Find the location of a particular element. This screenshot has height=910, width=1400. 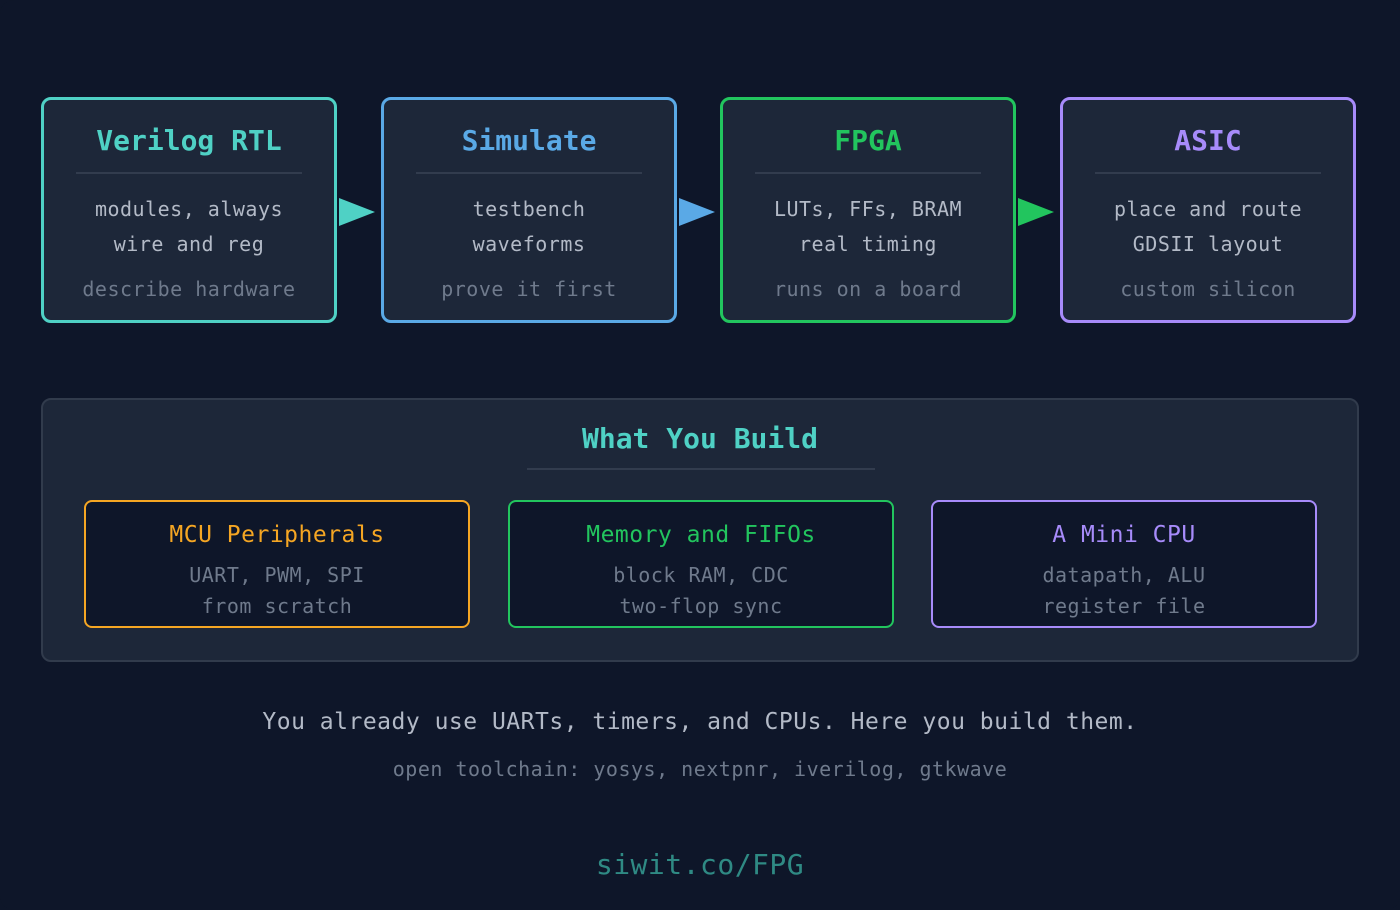

stage-detail: LUTs, FFs, BRAM is located at coordinates (868, 209).